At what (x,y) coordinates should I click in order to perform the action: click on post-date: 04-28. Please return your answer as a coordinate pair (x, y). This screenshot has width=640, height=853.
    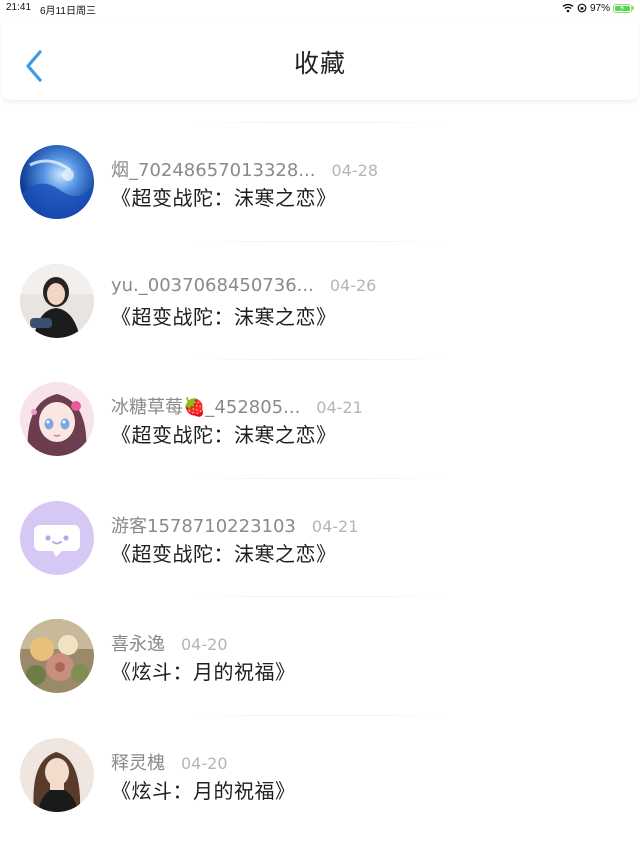
    Looking at the image, I should click on (355, 170).